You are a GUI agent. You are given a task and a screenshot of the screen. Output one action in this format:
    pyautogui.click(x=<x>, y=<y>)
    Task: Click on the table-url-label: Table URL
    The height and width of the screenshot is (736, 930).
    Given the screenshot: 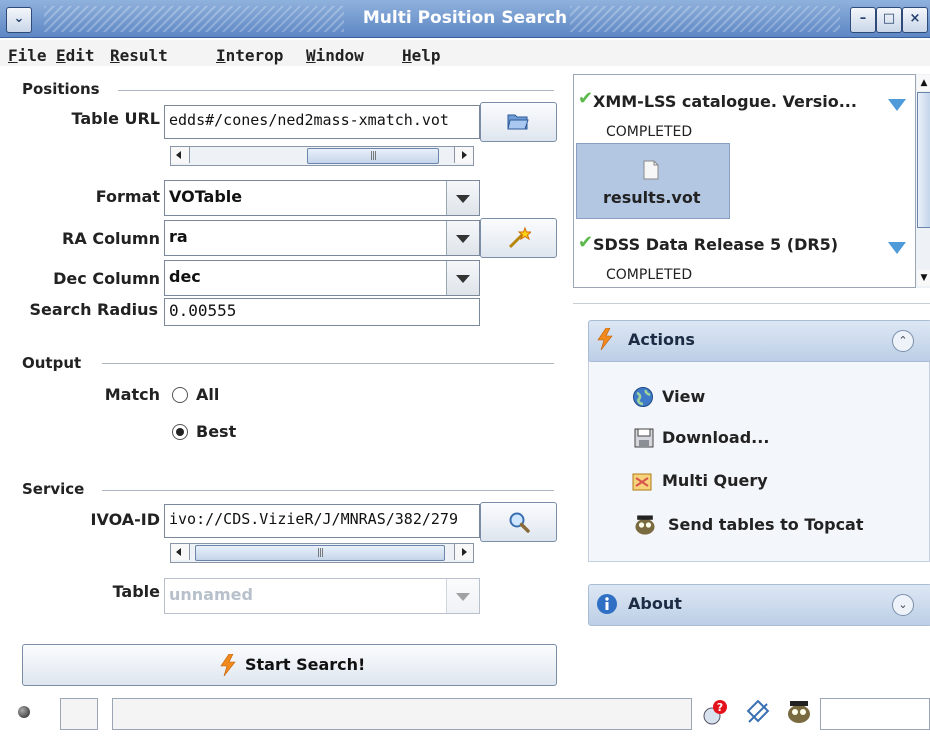 What is the action you would take?
    pyautogui.click(x=115, y=118)
    